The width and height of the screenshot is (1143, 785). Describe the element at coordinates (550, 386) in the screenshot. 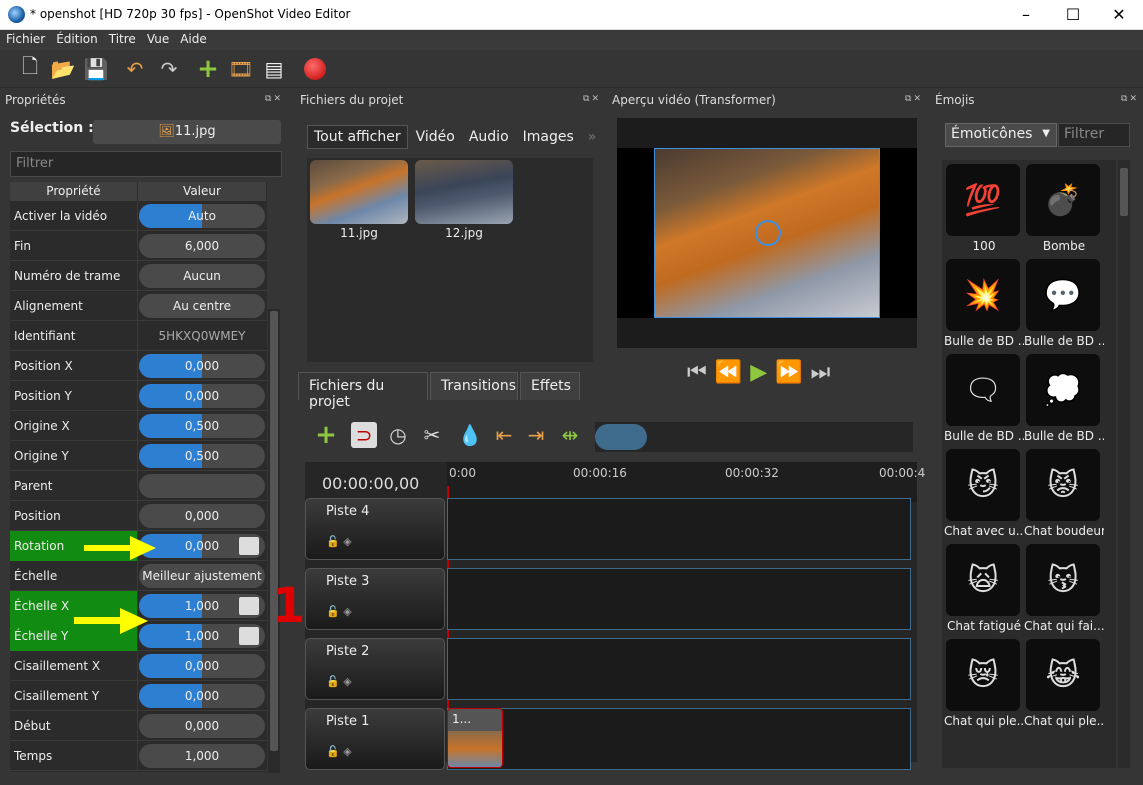

I see `tab-effects: Effets` at that location.